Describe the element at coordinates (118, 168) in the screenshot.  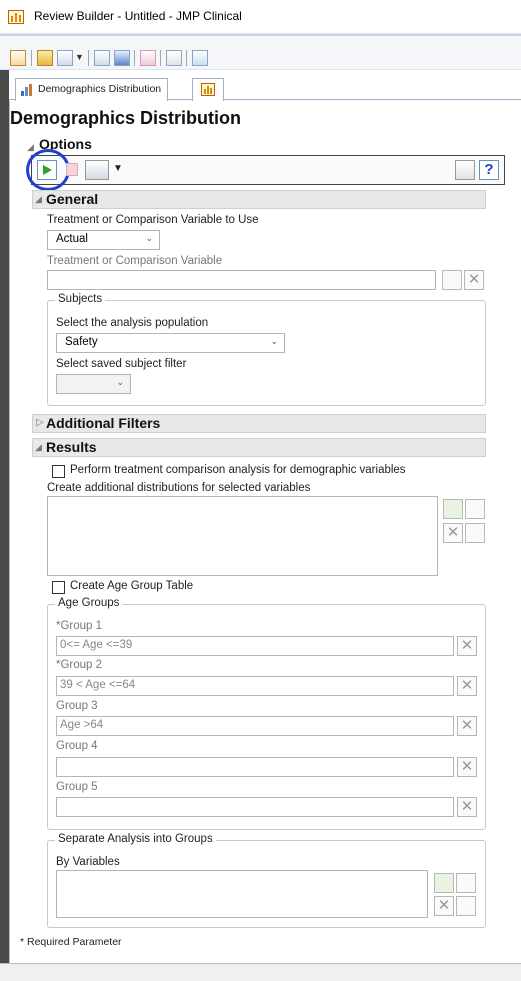
I see `save-settings-dropdown-icon: ▼` at that location.